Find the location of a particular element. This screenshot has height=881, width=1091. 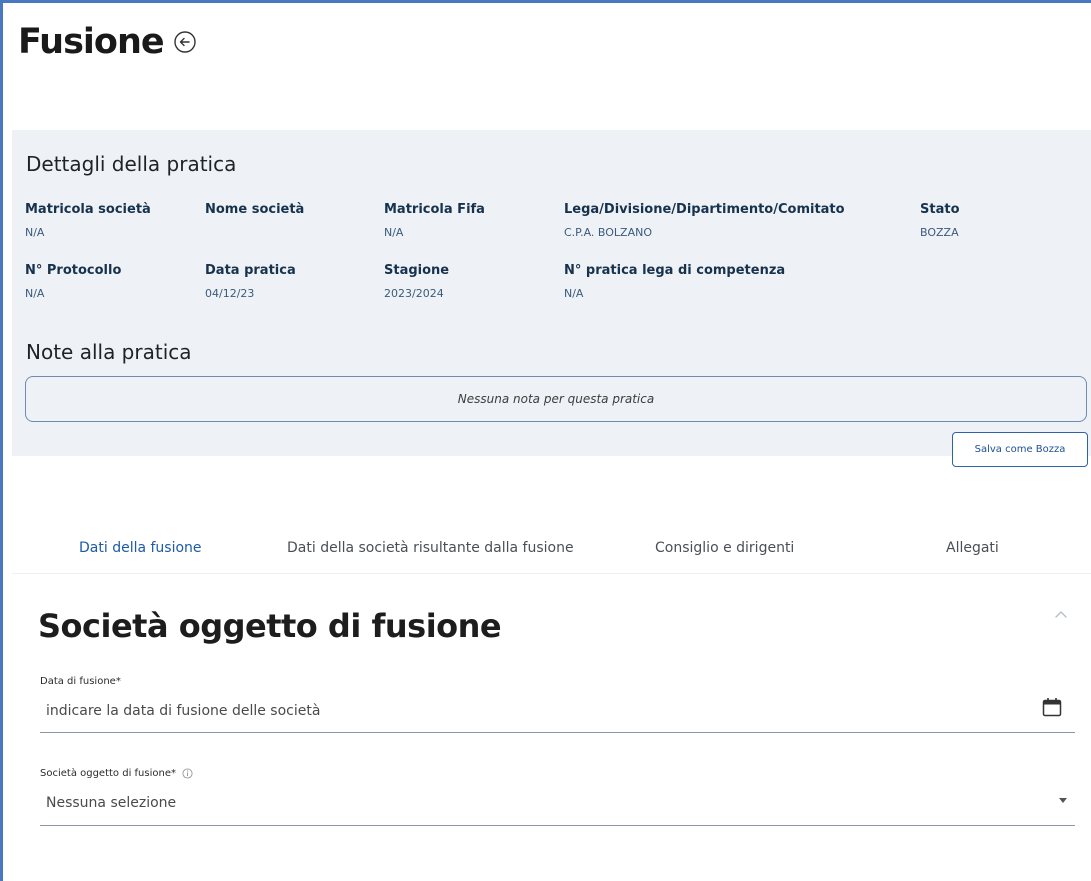

detail-label: N° Protocollo is located at coordinates (73, 270).